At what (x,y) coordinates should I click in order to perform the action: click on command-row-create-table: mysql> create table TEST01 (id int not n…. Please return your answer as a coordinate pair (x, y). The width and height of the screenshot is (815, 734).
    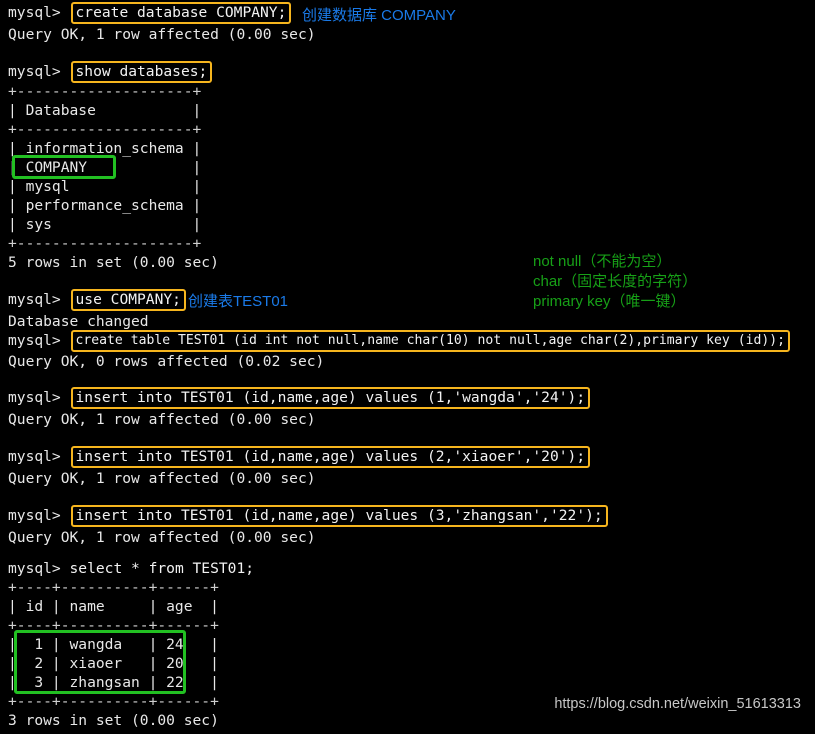
    Looking at the image, I should click on (399, 340).